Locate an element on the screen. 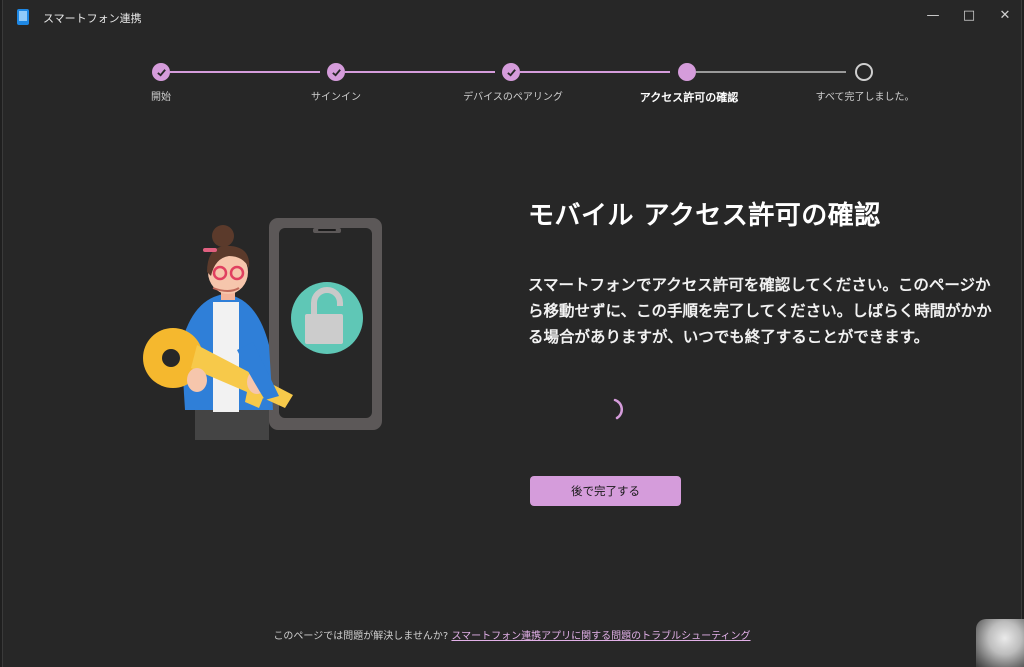  step-label: すべて完了しました。 is located at coordinates (865, 97).